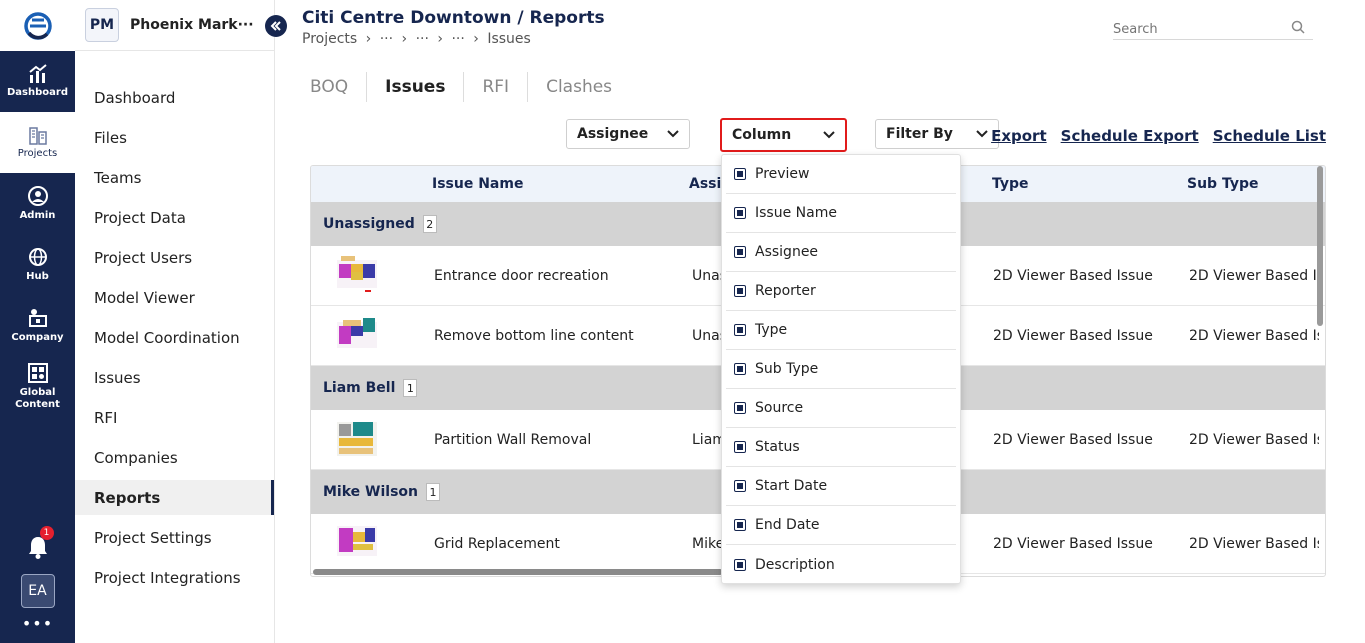  Describe the element at coordinates (174, 25) in the screenshot. I see `project-header: PM Phoenix Mark···` at that location.